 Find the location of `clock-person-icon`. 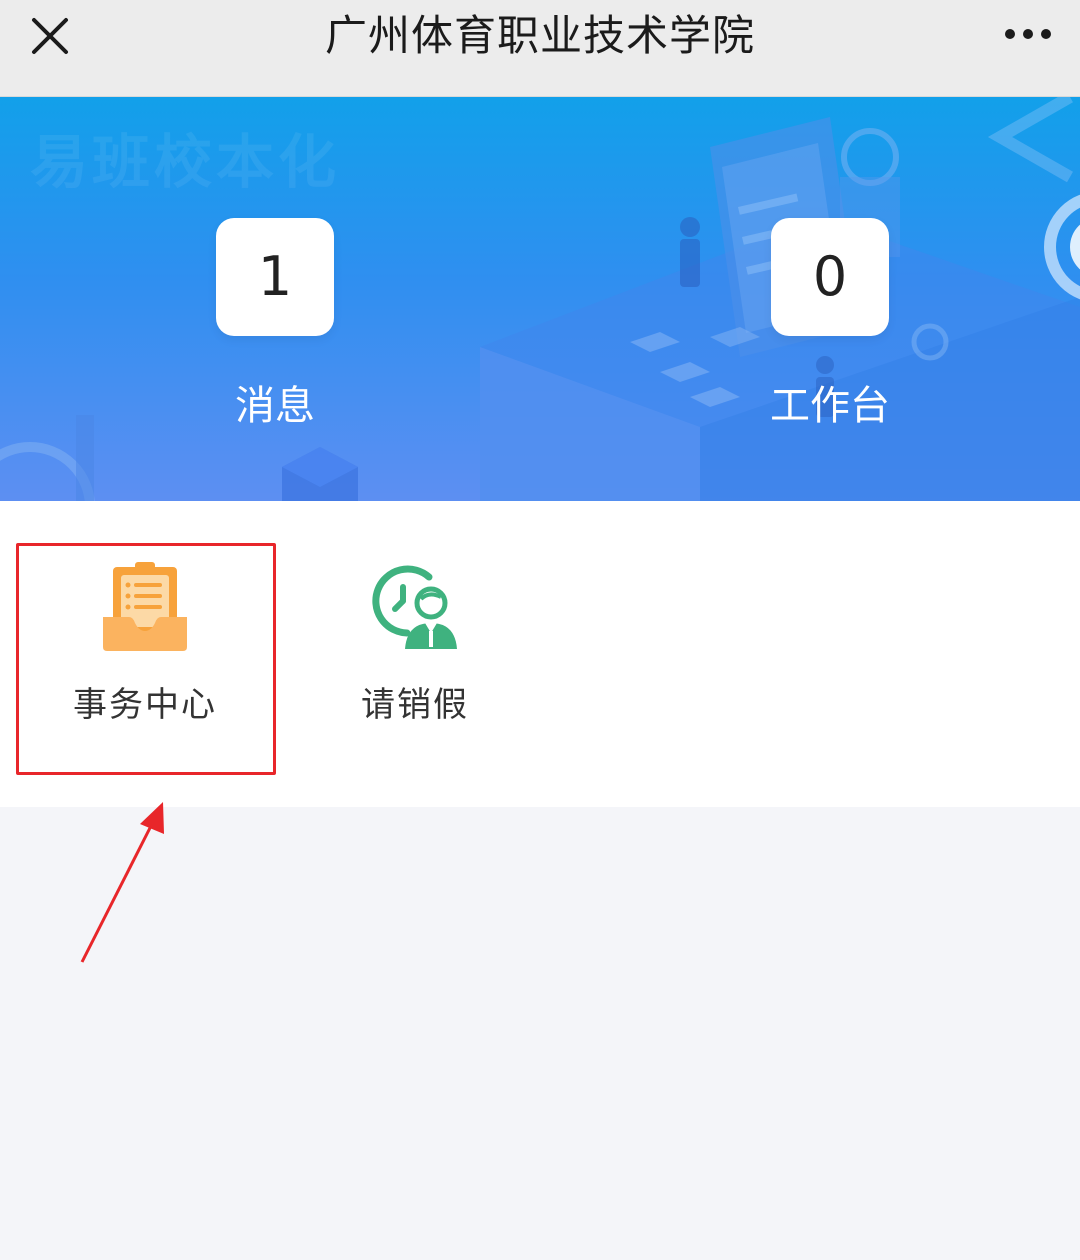

clock-person-icon is located at coordinates (414, 607).